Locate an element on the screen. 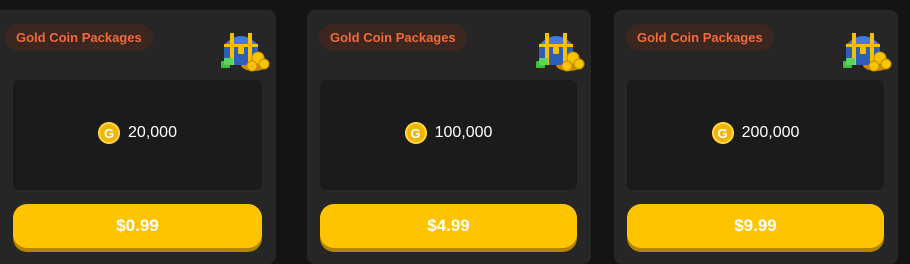  coin-amount: G 20,000 is located at coordinates (137, 133).